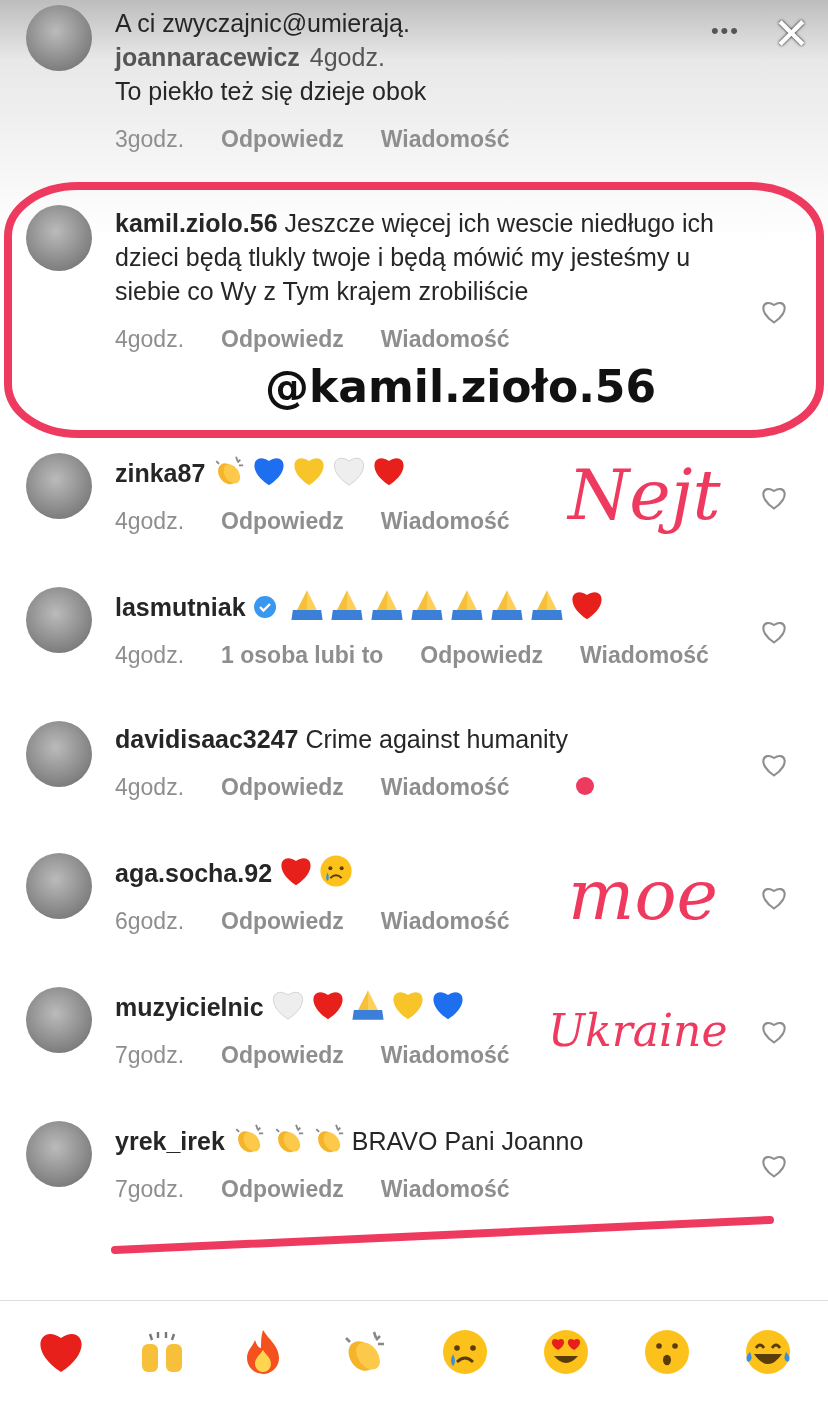 This screenshot has height=1413, width=828. Describe the element at coordinates (643, 496) in the screenshot. I see `handwritten-text: Nejt` at that location.